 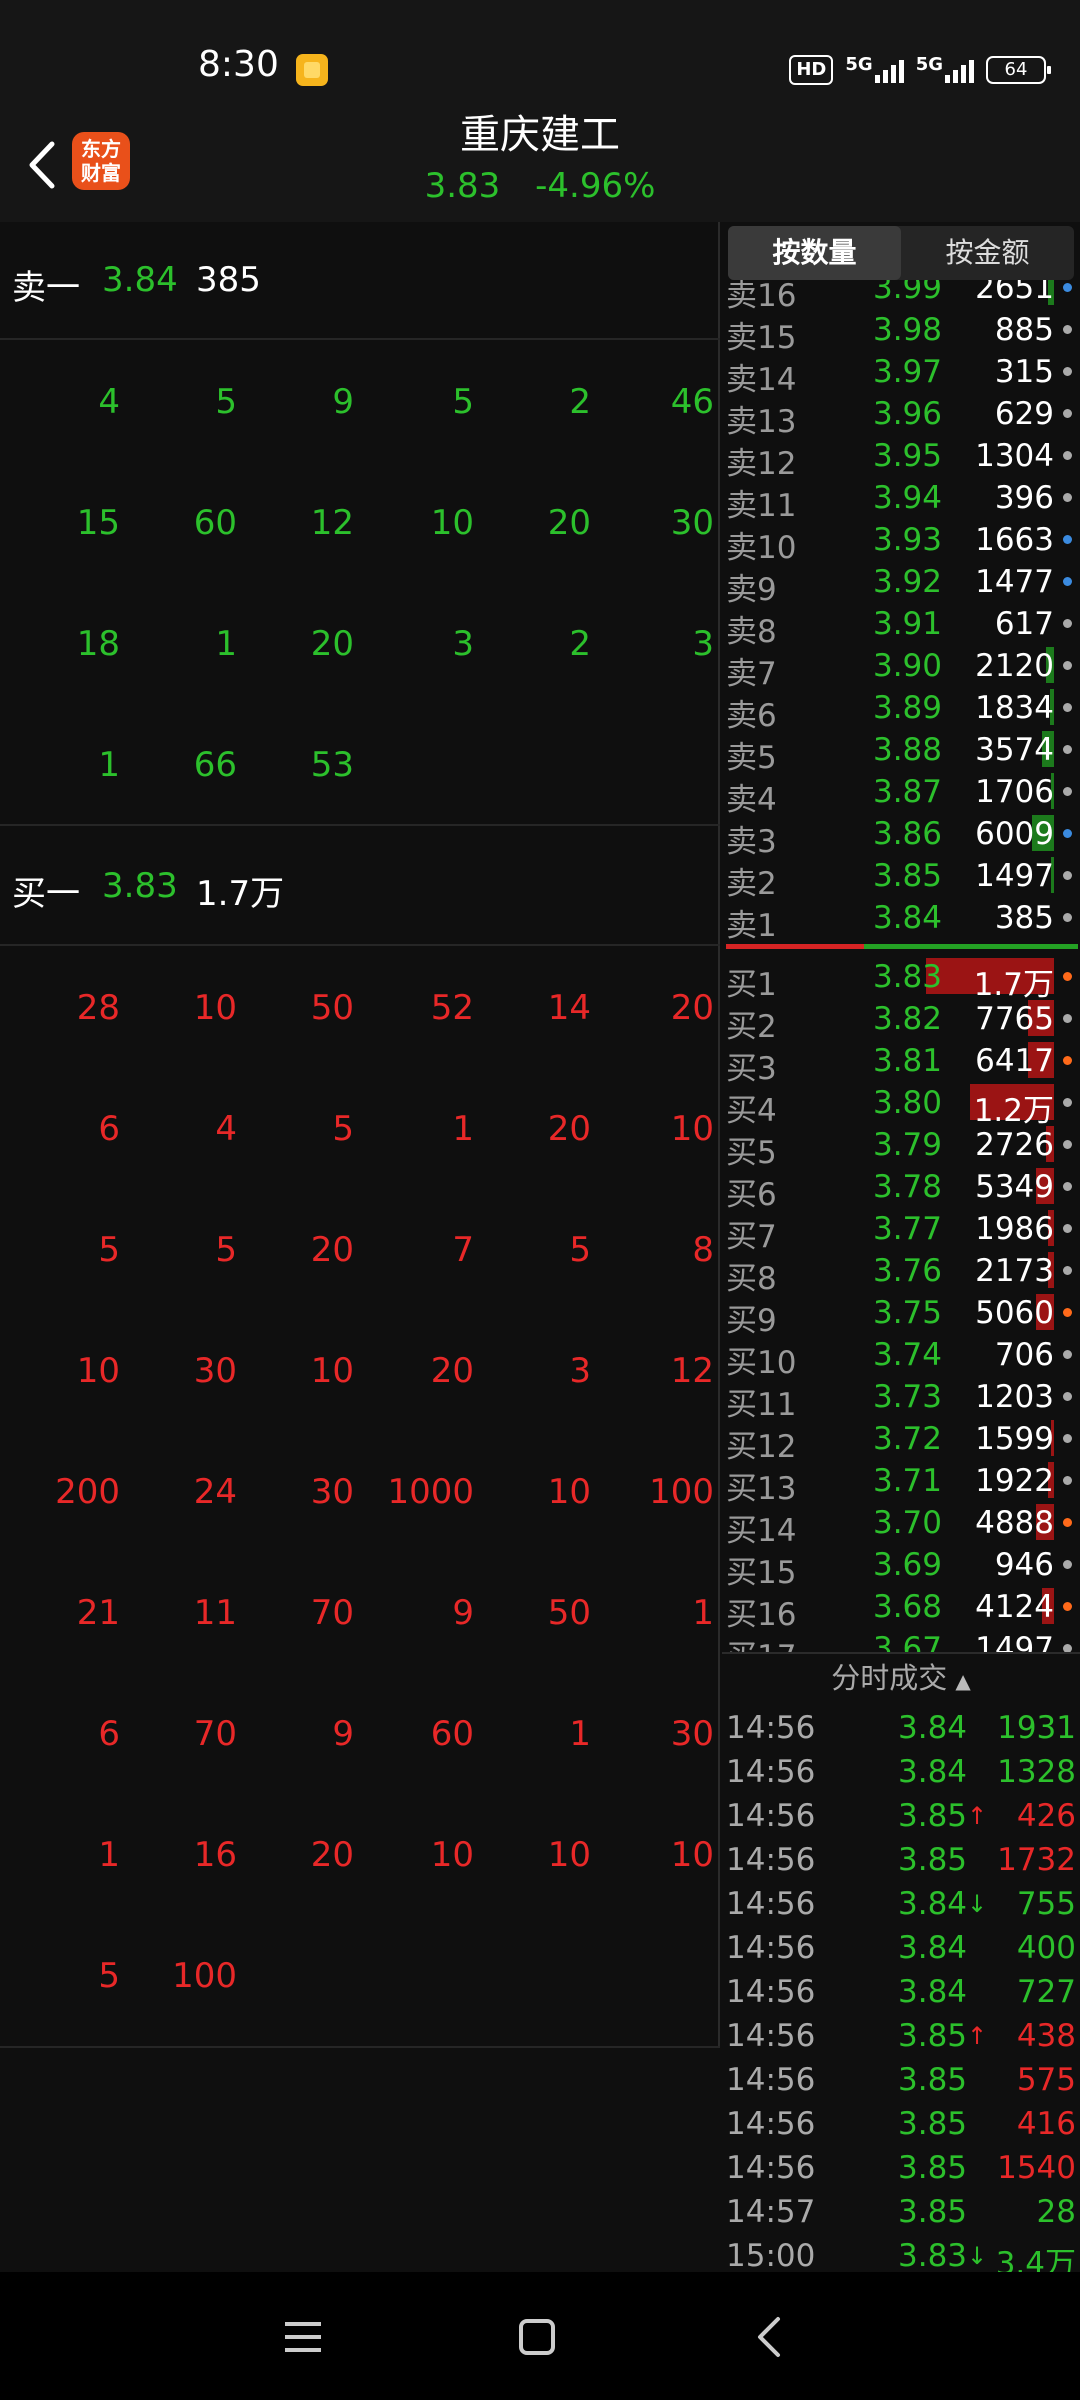 I want to click on buy-queue-order: 3, so click(x=580, y=1371).